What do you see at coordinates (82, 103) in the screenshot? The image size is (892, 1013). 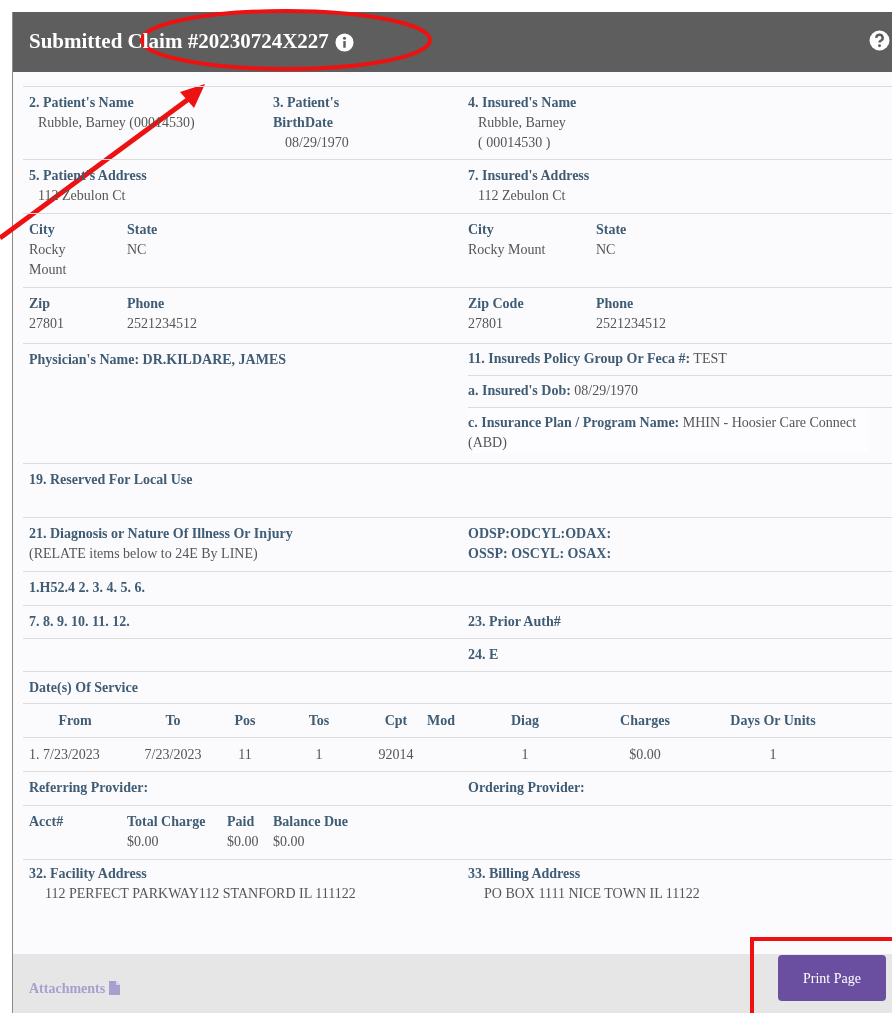 I see `field-label: 2. Patient's Name` at bounding box center [82, 103].